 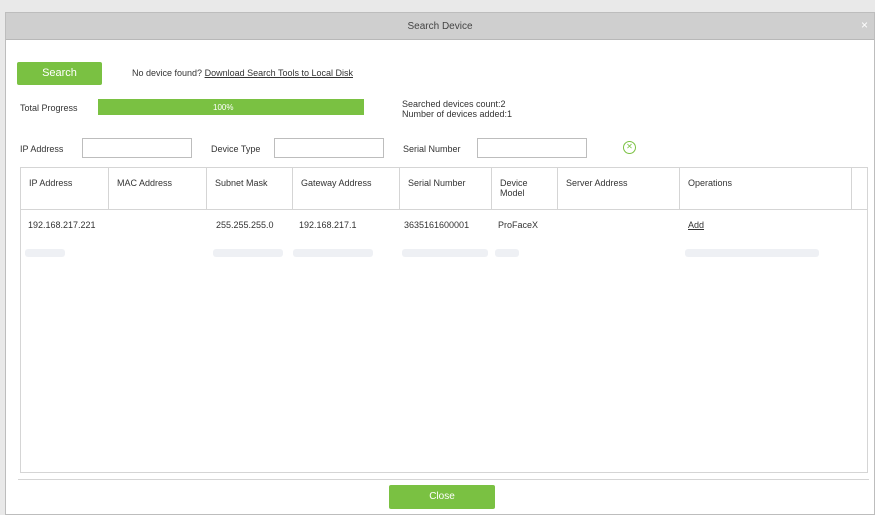 What do you see at coordinates (137, 148) in the screenshot?
I see `ip-address-input` at bounding box center [137, 148].